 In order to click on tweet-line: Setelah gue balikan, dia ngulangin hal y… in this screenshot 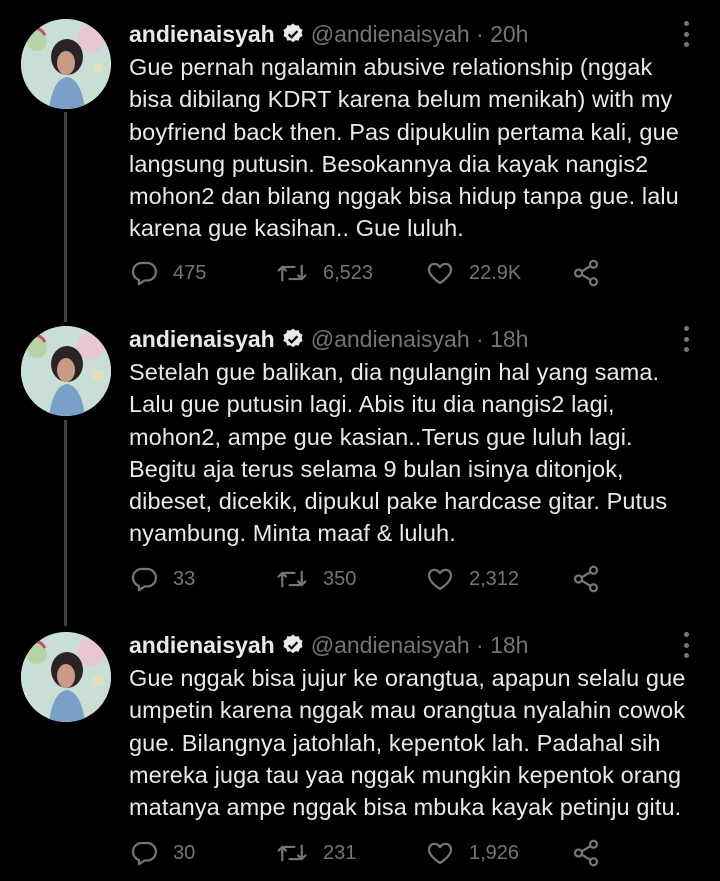, I will do `click(394, 372)`.